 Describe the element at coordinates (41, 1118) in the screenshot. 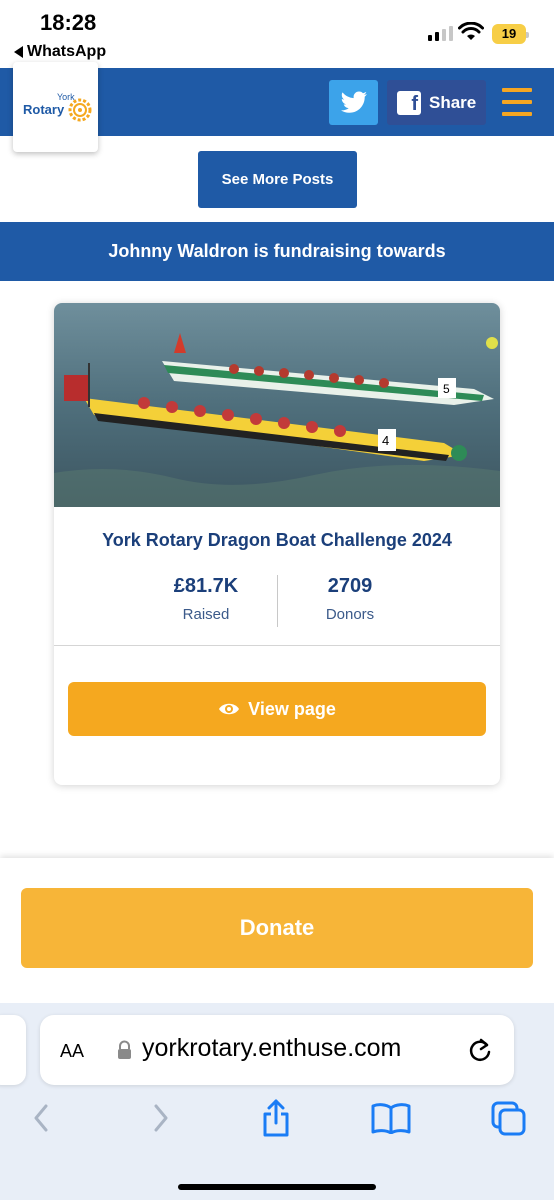

I see `back-icon` at that location.